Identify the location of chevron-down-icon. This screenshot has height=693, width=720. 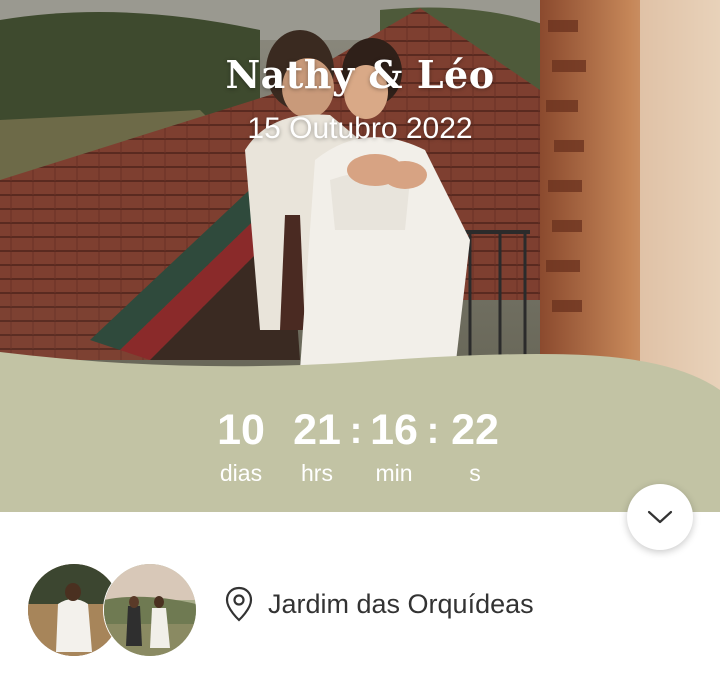
(660, 517).